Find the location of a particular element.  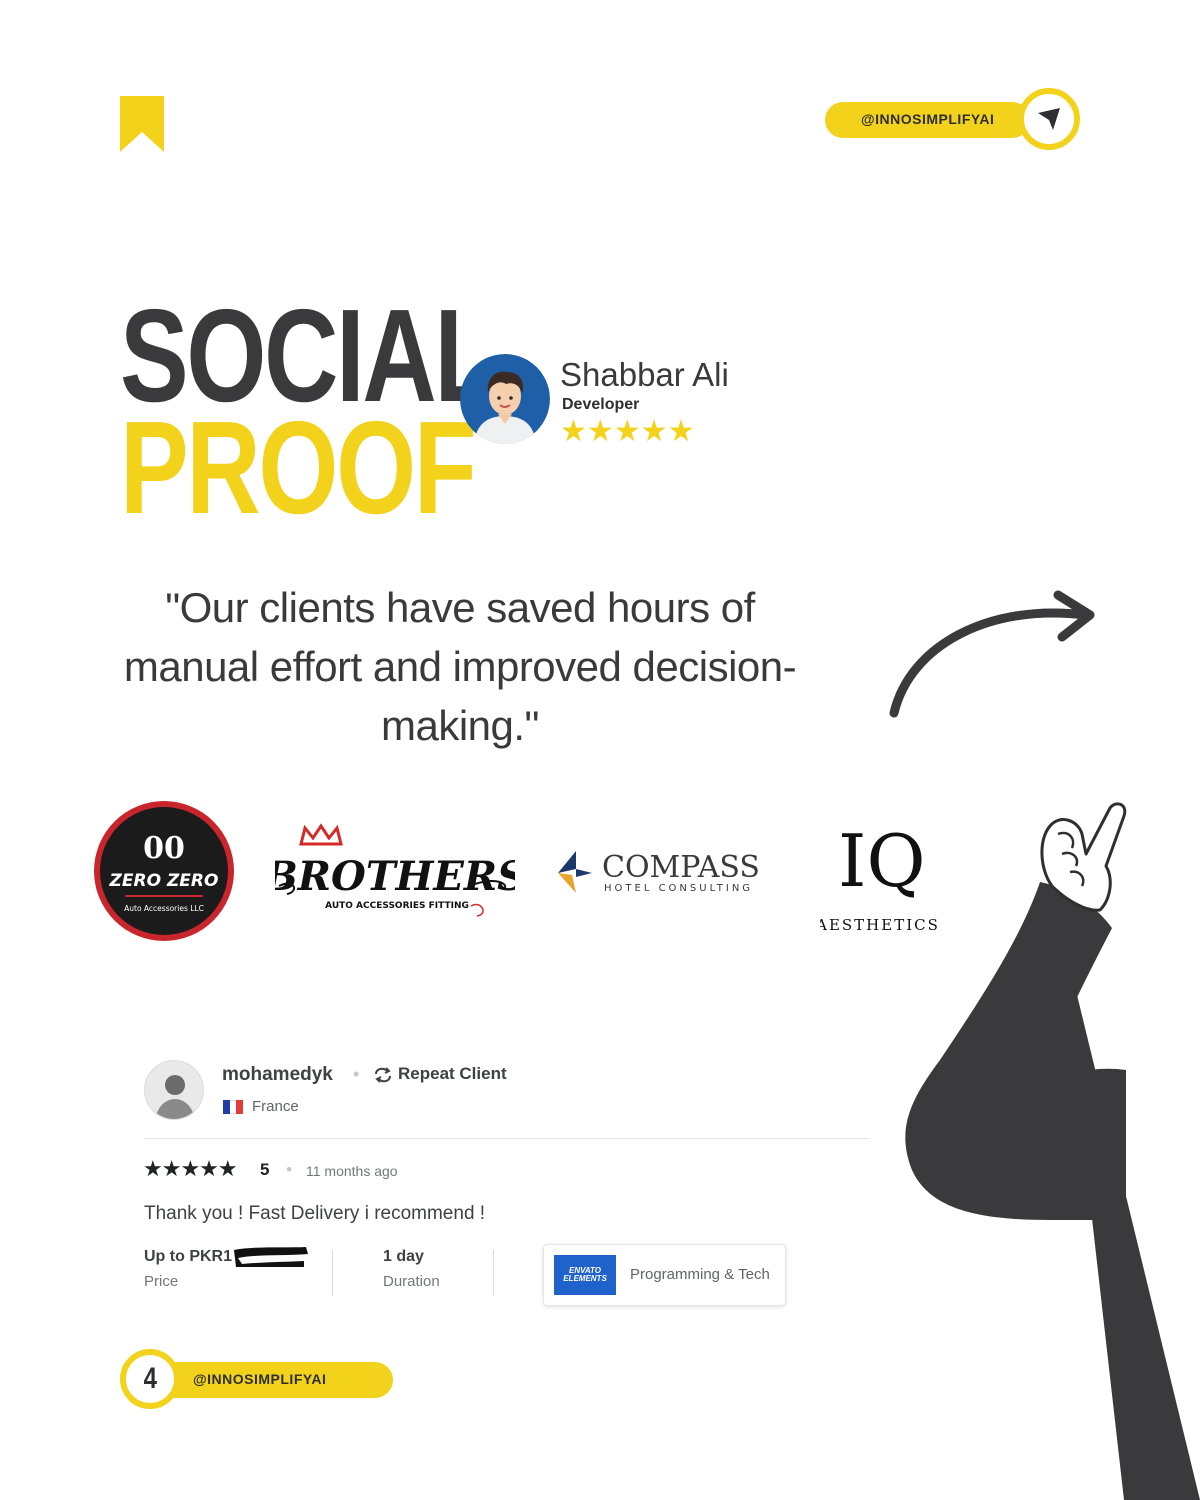

send-icon is located at coordinates (1049, 119).